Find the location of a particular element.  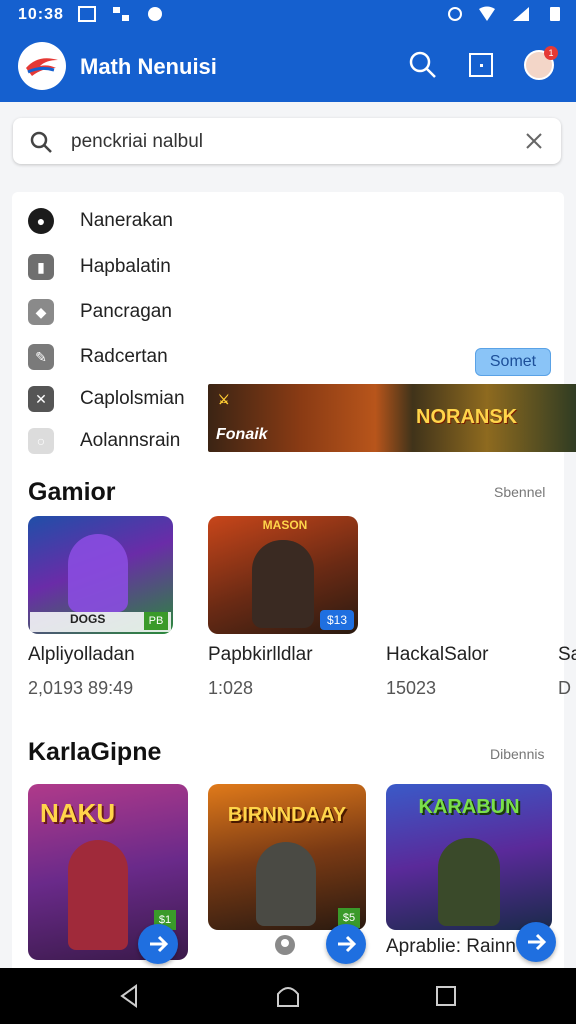

game-sub: 1:028 is located at coordinates (231, 688).